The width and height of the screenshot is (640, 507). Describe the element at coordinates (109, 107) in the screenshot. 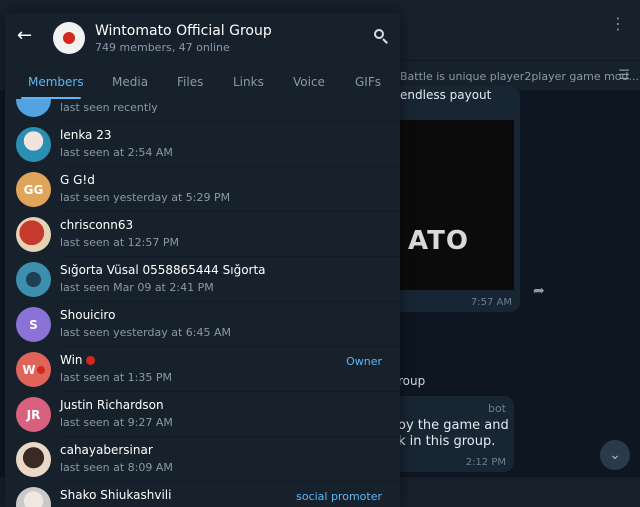

I see `member-status: last seen recently` at that location.